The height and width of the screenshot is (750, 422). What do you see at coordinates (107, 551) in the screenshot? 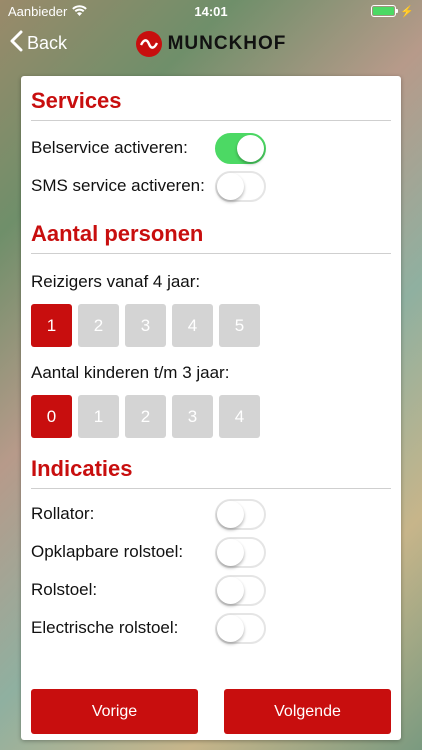
I see `indication-label: Opklapbare rolstoel:` at bounding box center [107, 551].